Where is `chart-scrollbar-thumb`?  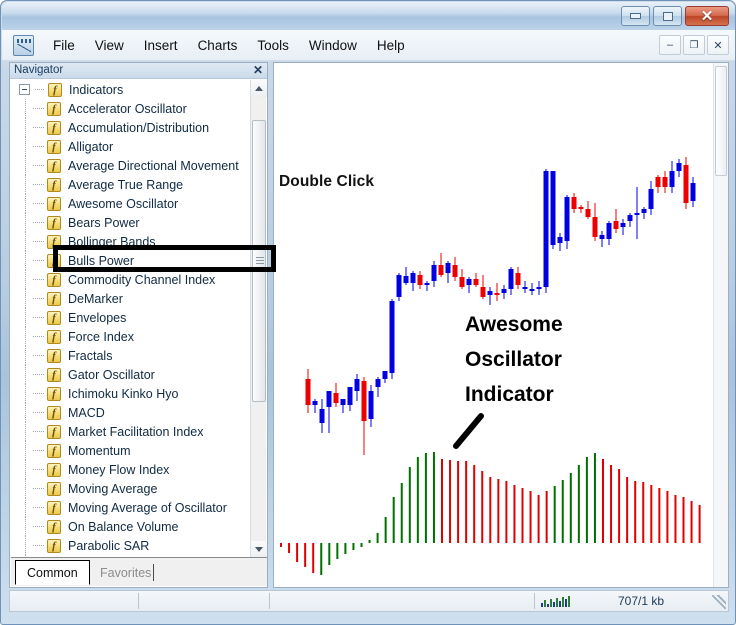
chart-scrollbar-thumb is located at coordinates (721, 121).